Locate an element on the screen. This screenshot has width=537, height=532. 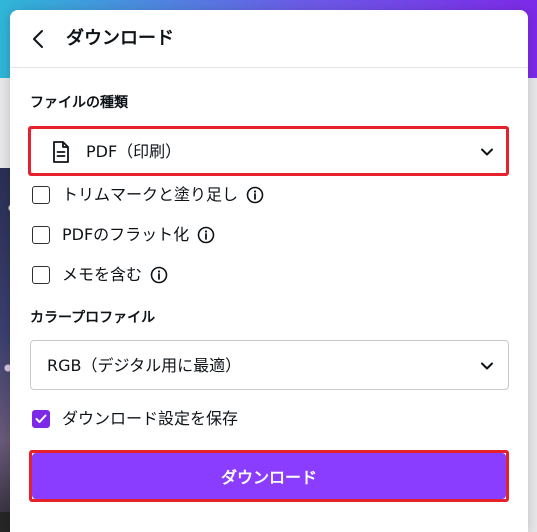
option-trim-marks: トリムマークと塗り足し is located at coordinates (148, 195).